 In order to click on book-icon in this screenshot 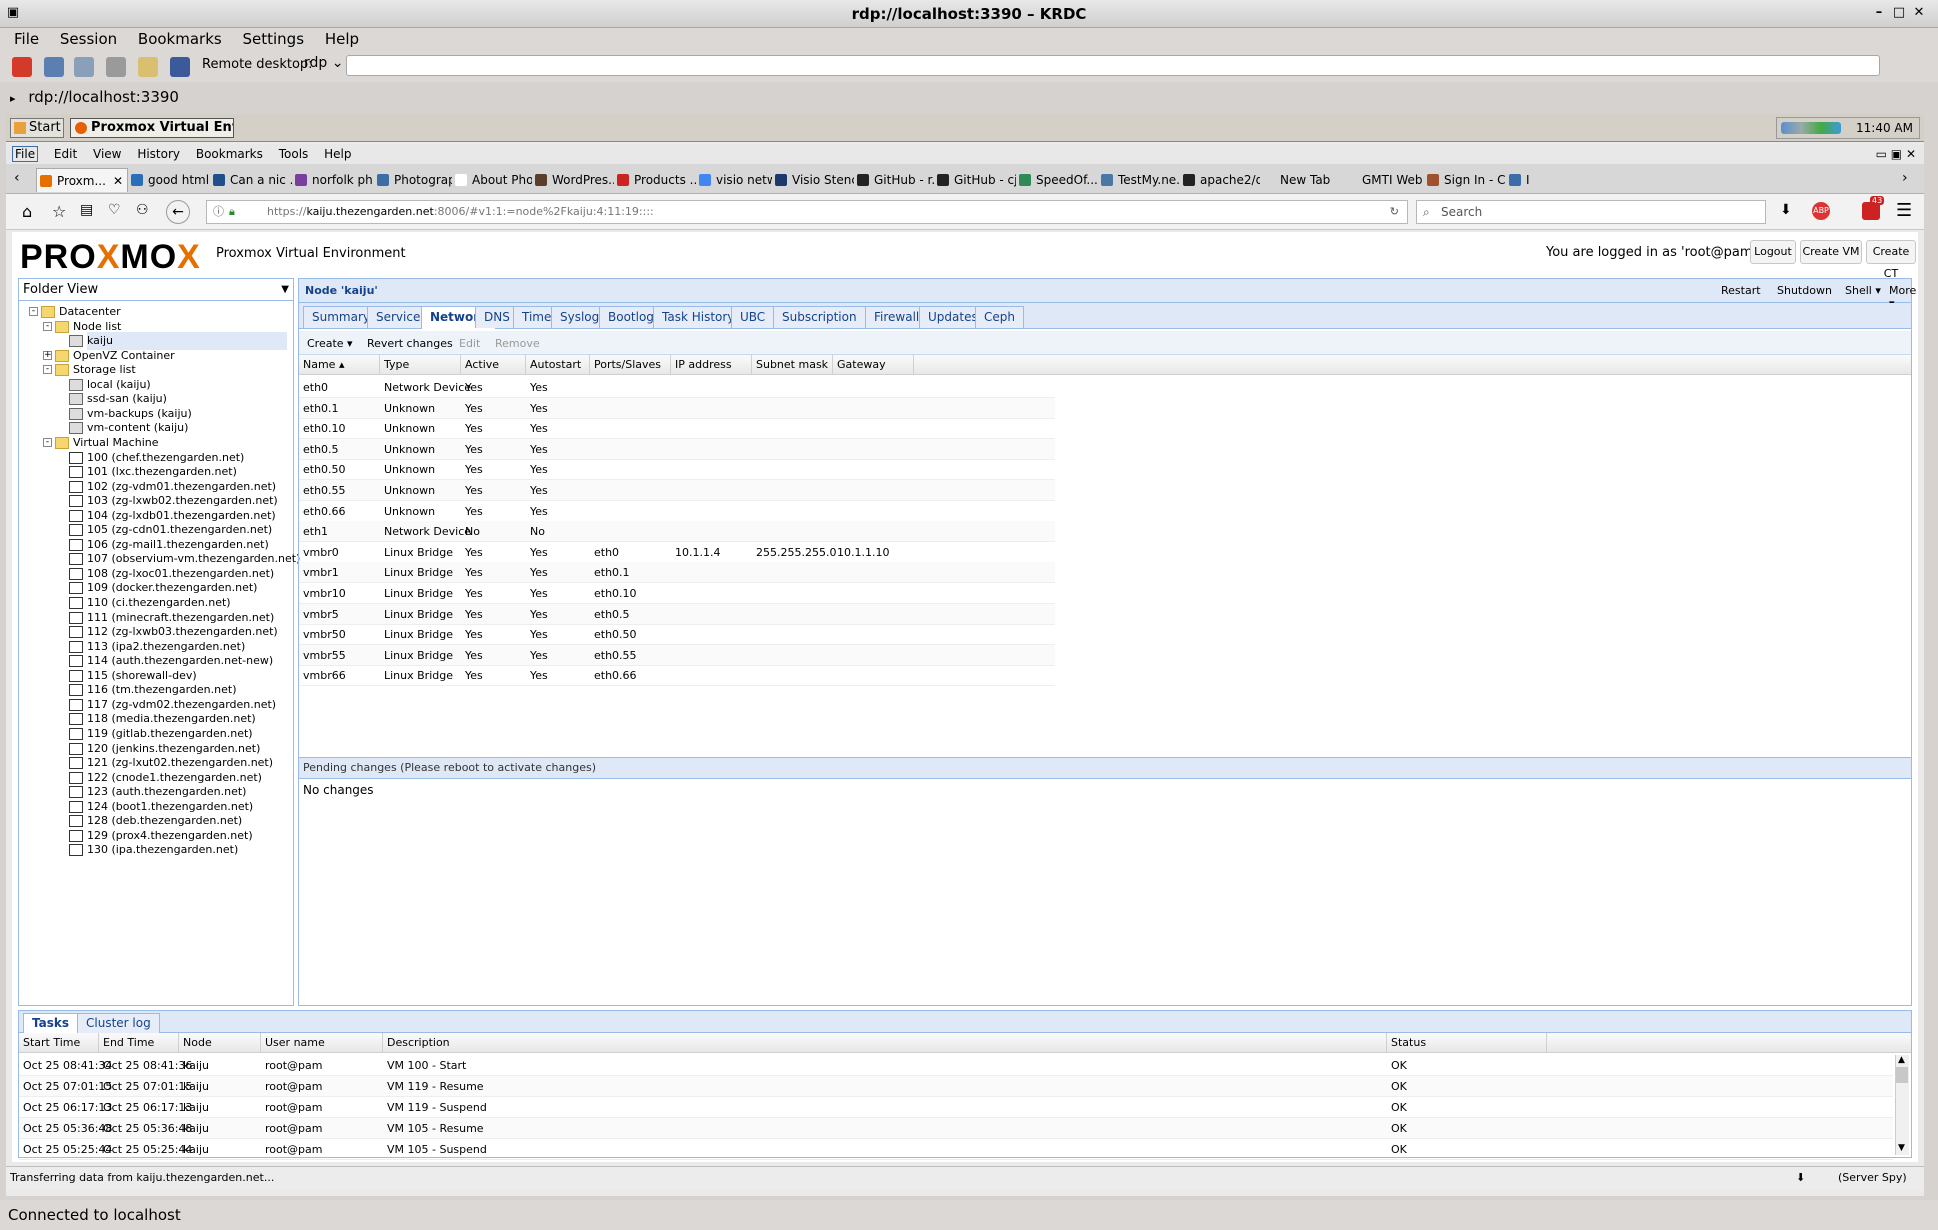, I will do `click(180, 67)`.